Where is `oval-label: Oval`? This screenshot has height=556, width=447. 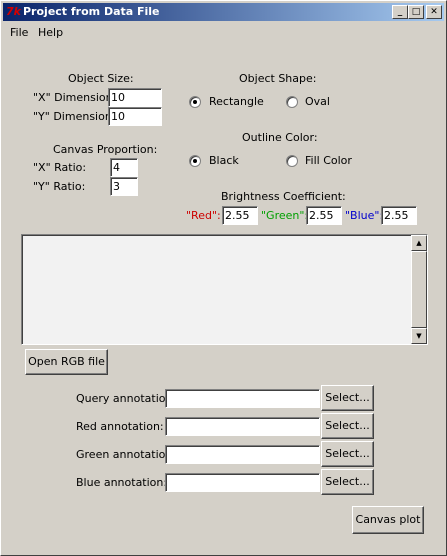 oval-label: Oval is located at coordinates (317, 102).